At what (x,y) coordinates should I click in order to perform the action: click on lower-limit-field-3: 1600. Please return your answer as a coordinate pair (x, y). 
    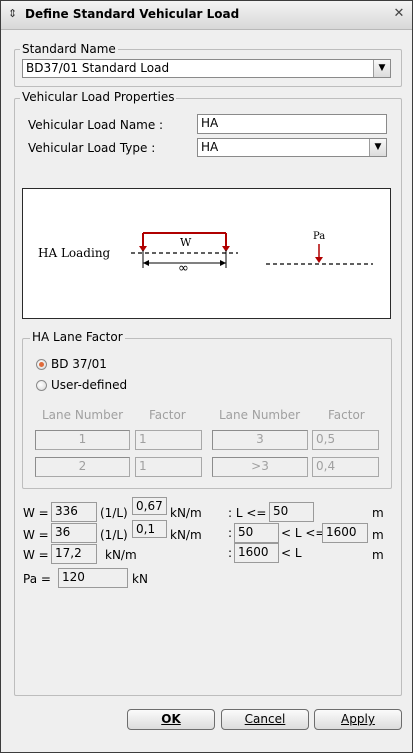
    Looking at the image, I should click on (256, 553).